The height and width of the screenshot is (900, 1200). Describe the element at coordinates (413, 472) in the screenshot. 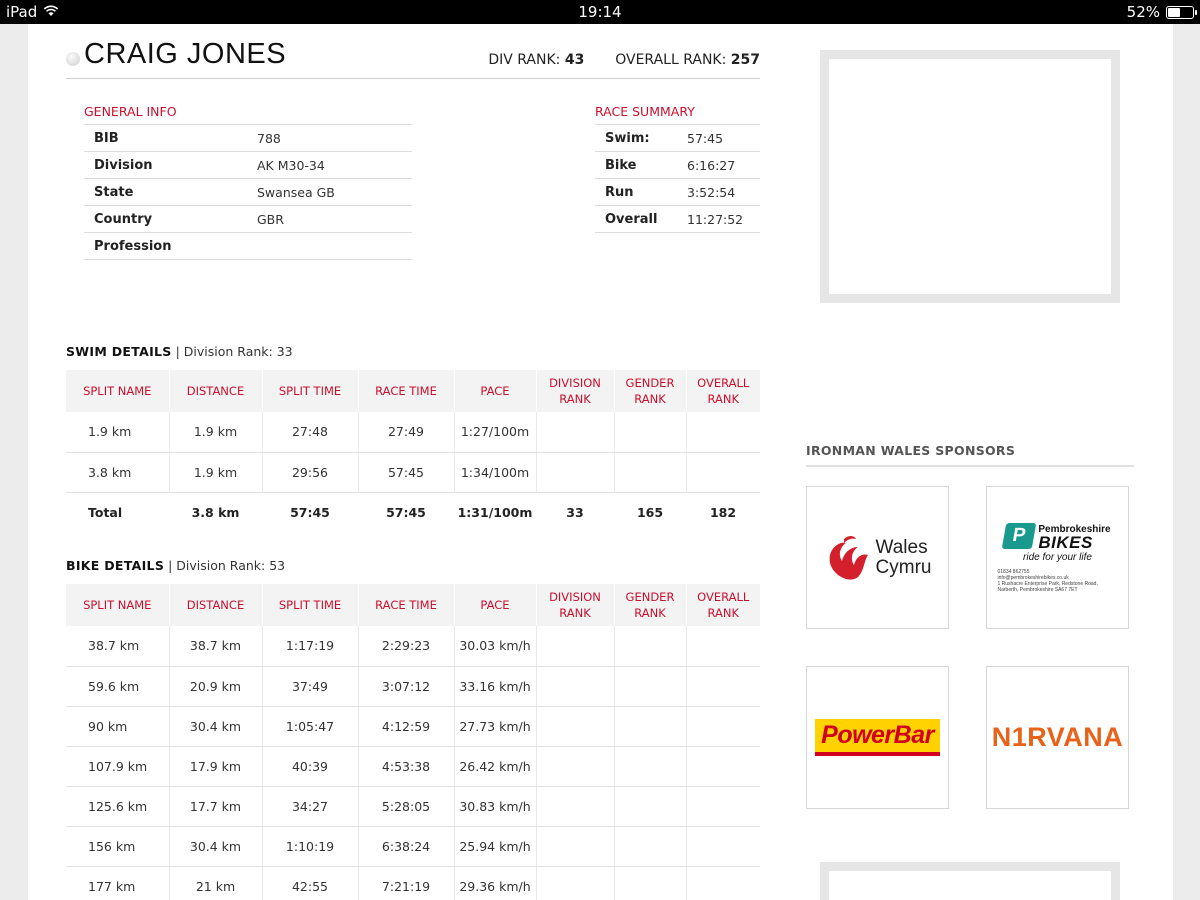

I see `table-row: 3.8 km 1.9 km 29:56 57:45 1:34/100m` at that location.